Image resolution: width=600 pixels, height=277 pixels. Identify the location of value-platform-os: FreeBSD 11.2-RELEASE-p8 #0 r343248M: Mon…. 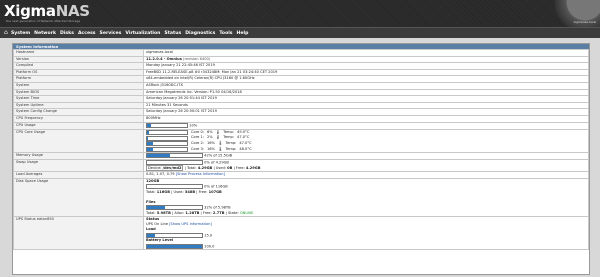
(366, 72).